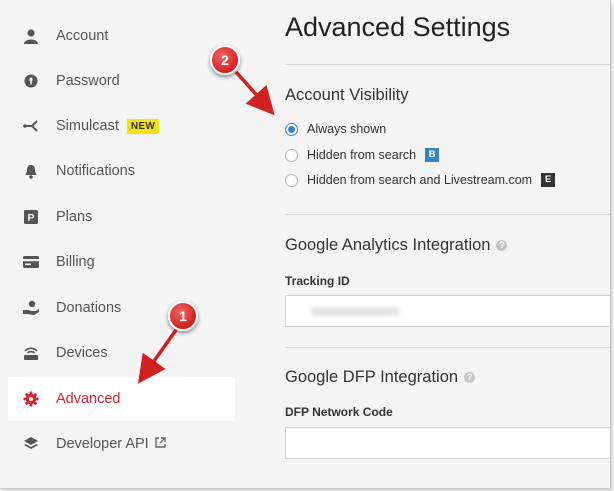 This screenshot has width=614, height=491. I want to click on dfp-title: Google DFP Integration ?, so click(380, 377).